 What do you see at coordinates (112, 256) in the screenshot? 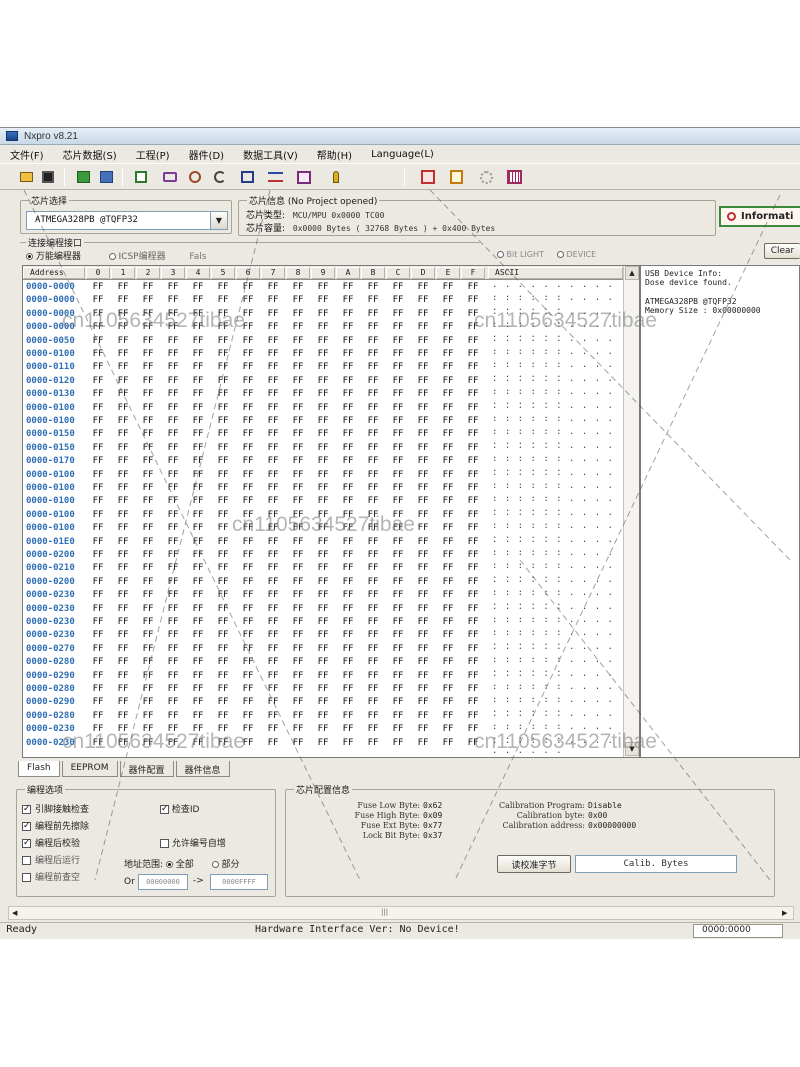
I see `radio-icsp` at bounding box center [112, 256].